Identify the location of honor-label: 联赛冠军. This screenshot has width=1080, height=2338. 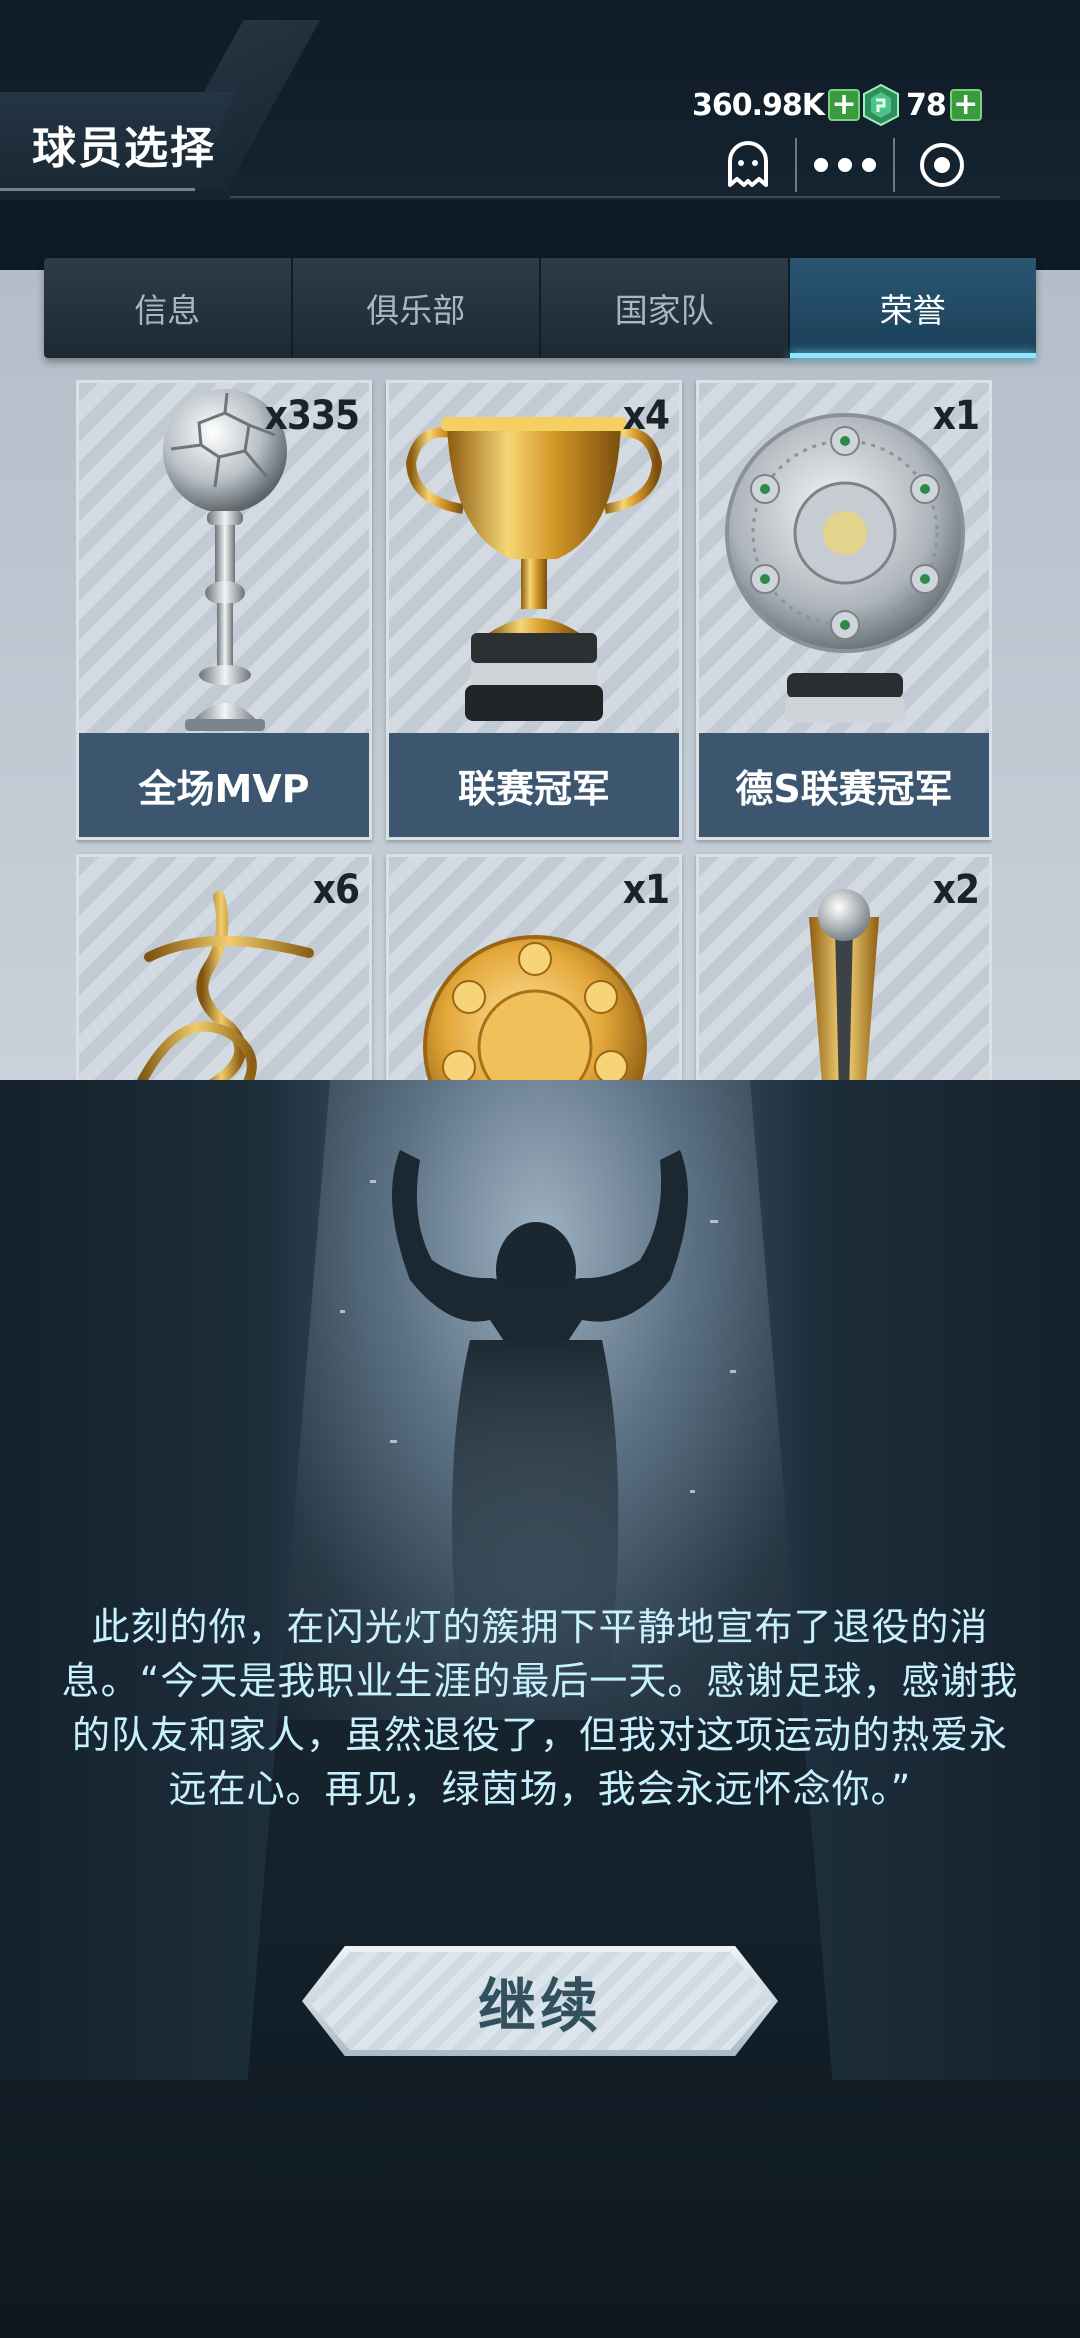
(534, 785).